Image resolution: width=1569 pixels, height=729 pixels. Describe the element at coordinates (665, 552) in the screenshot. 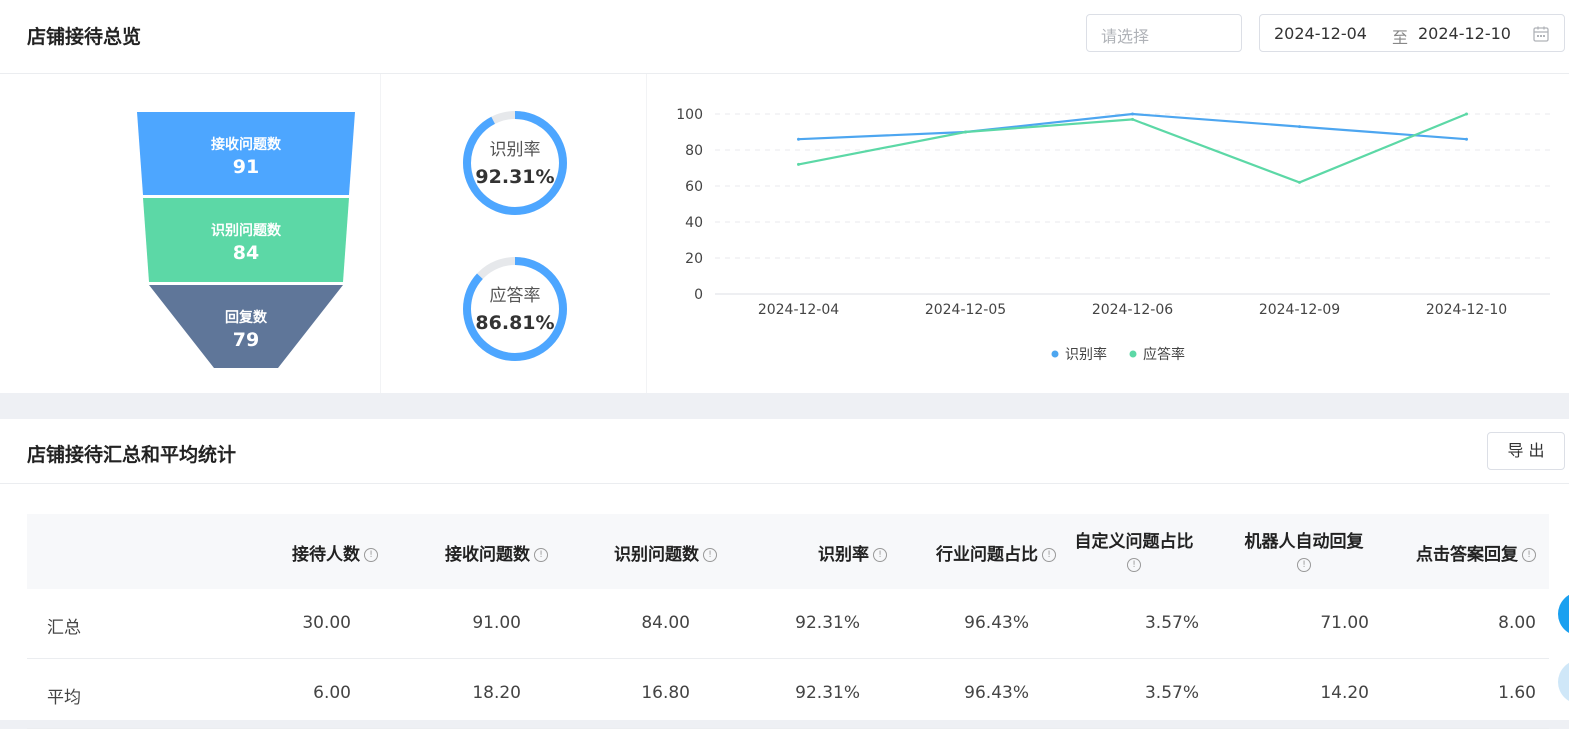

I see `col-header-recognized: 识别问题数!` at that location.